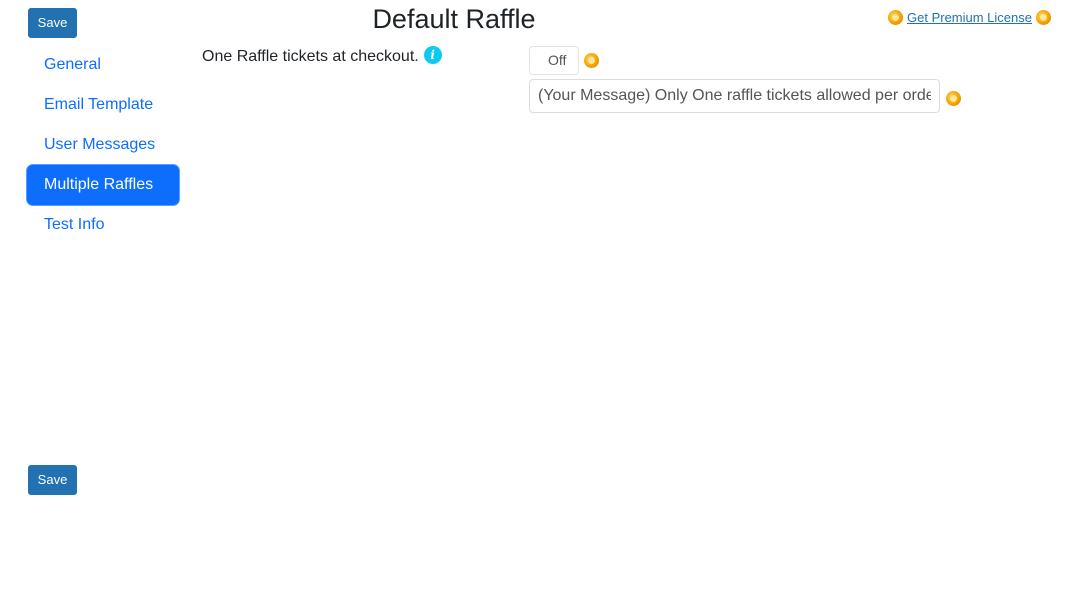  I want to click on sidebar-item-user-messages: User Messages, so click(103, 145).